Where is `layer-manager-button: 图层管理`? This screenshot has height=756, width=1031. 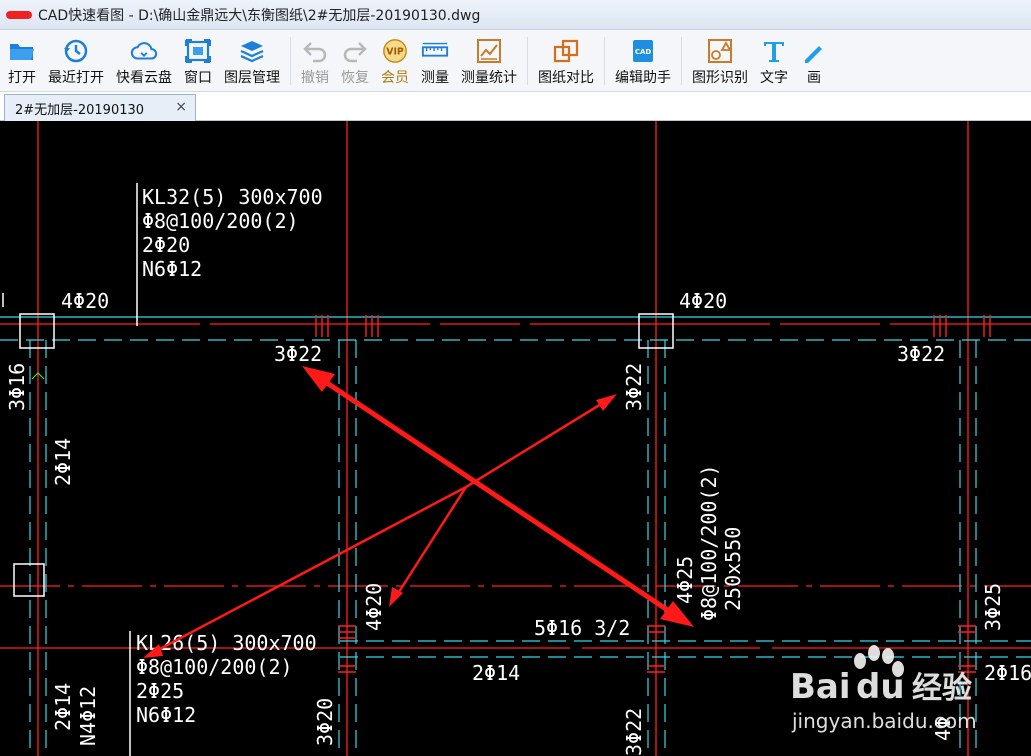
layer-manager-button: 图层管理 is located at coordinates (252, 60).